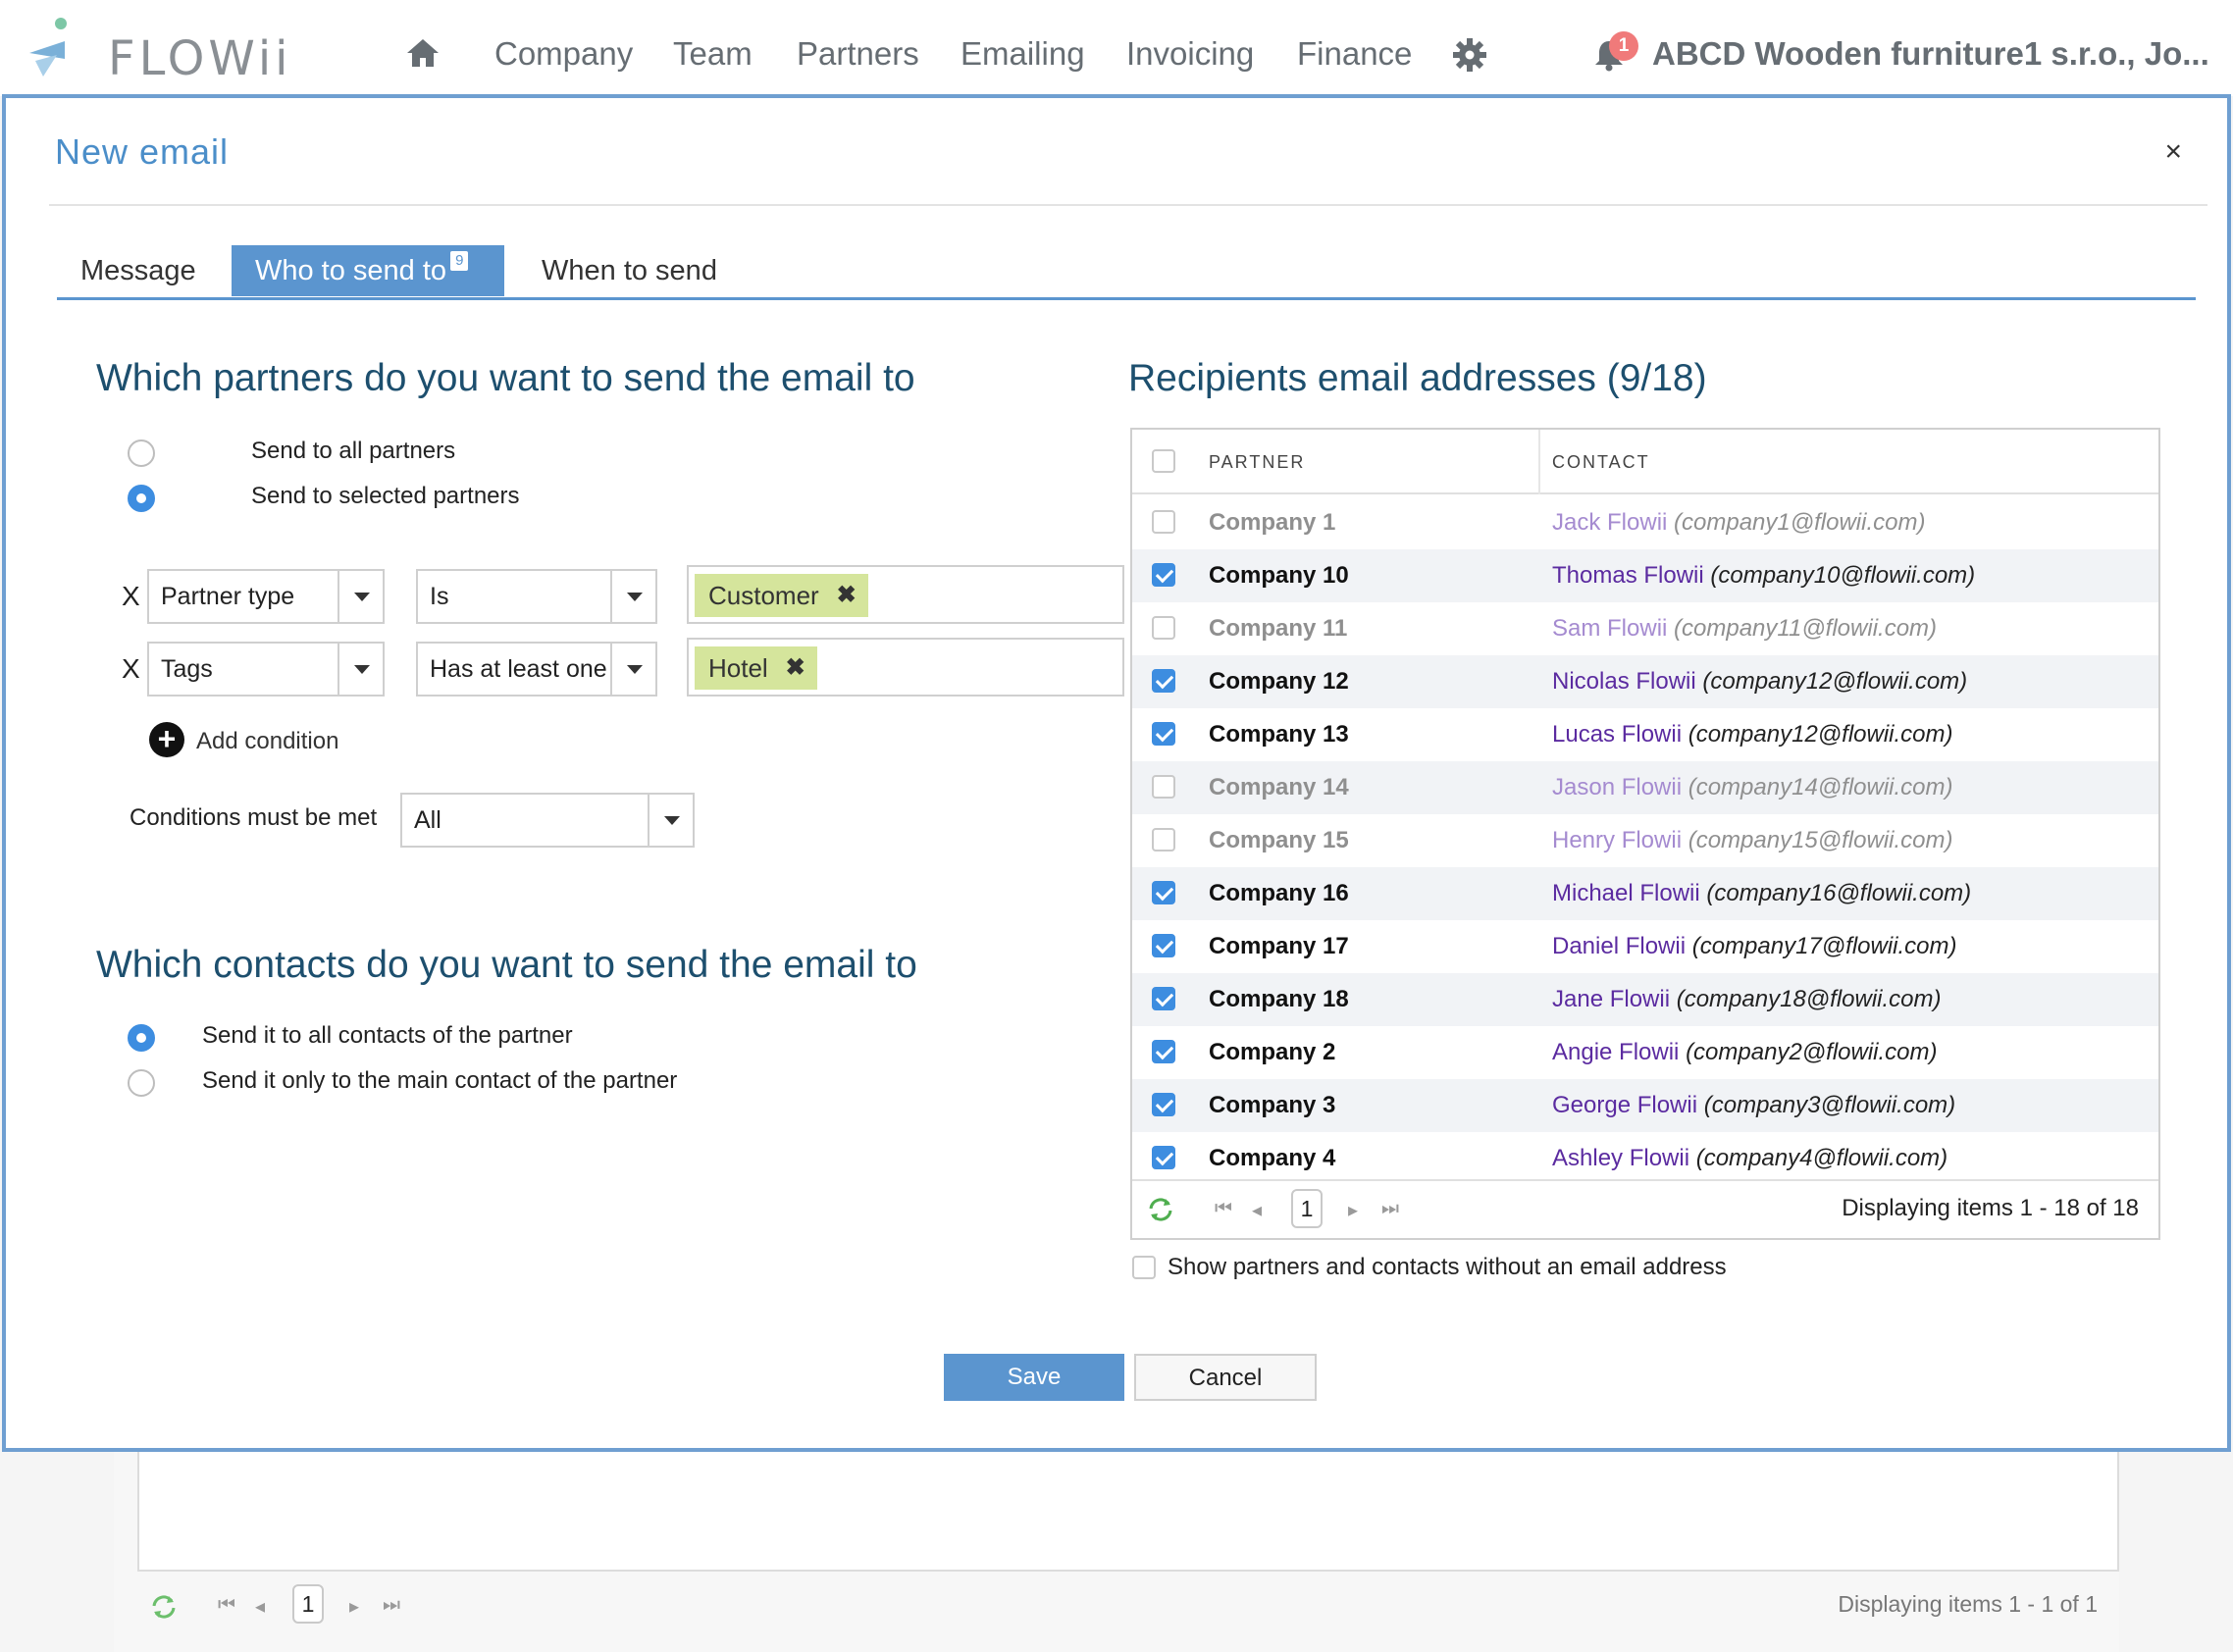 The height and width of the screenshot is (1652, 2233). What do you see at coordinates (1617, 840) in the screenshot?
I see `contact-name: Henry Flowii` at bounding box center [1617, 840].